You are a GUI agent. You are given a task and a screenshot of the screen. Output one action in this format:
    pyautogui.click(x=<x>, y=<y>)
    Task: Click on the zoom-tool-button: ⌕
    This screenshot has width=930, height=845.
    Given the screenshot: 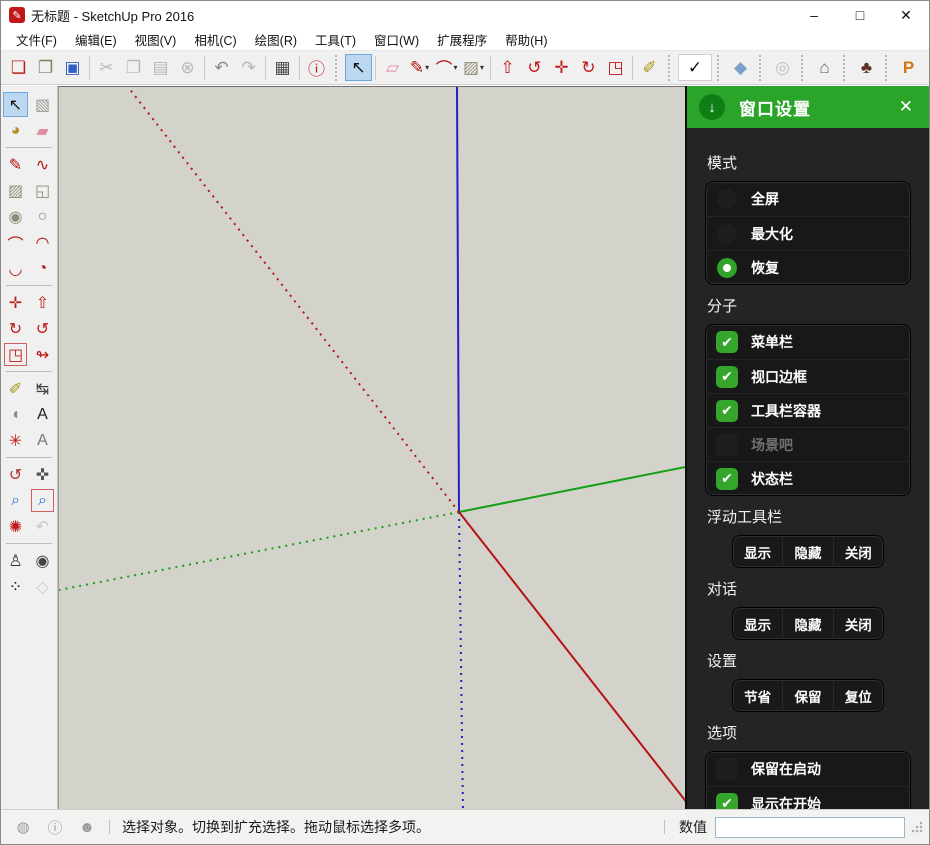 What is the action you would take?
    pyautogui.click(x=15, y=500)
    